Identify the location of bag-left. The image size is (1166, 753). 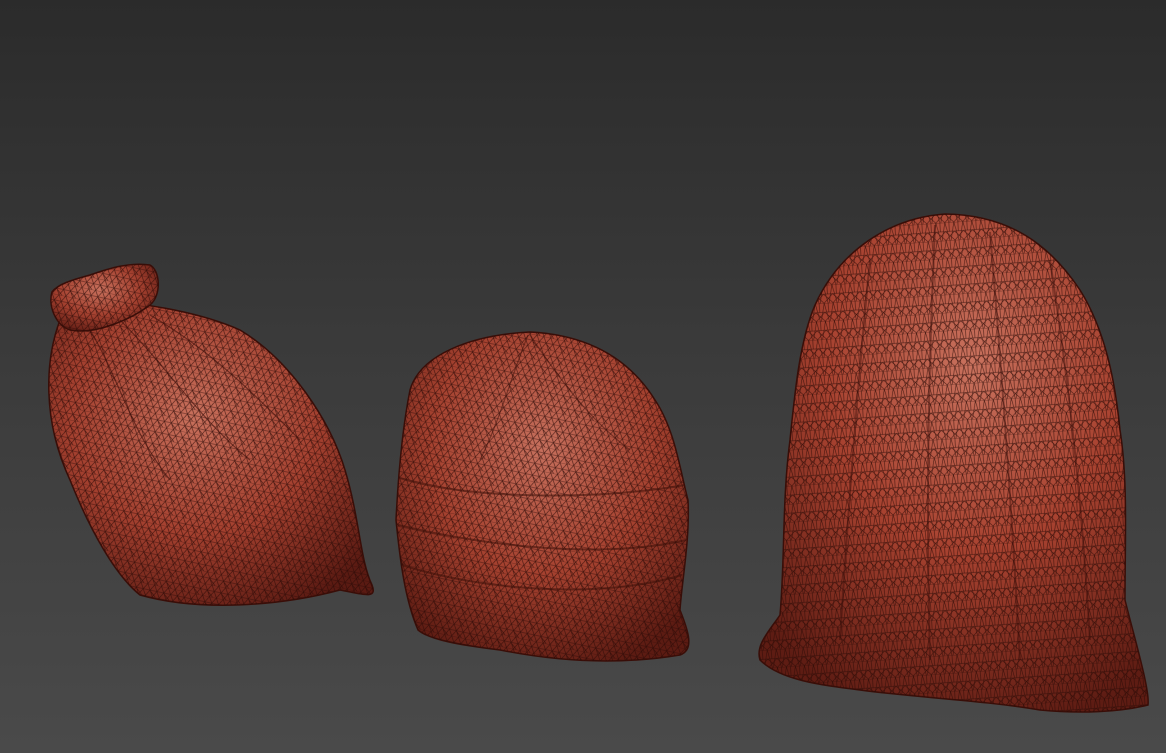
(211, 434).